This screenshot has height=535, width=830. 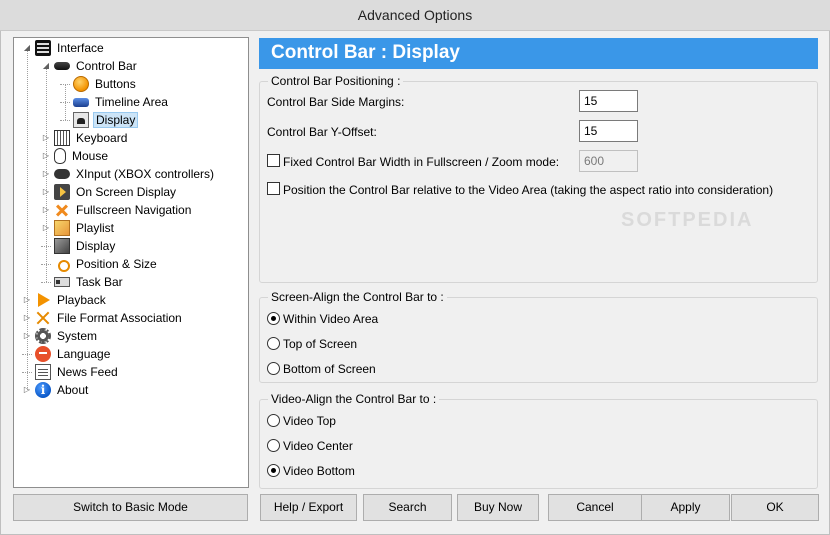 What do you see at coordinates (60, 336) in the screenshot?
I see `tree-item-system: ▷ System` at bounding box center [60, 336].